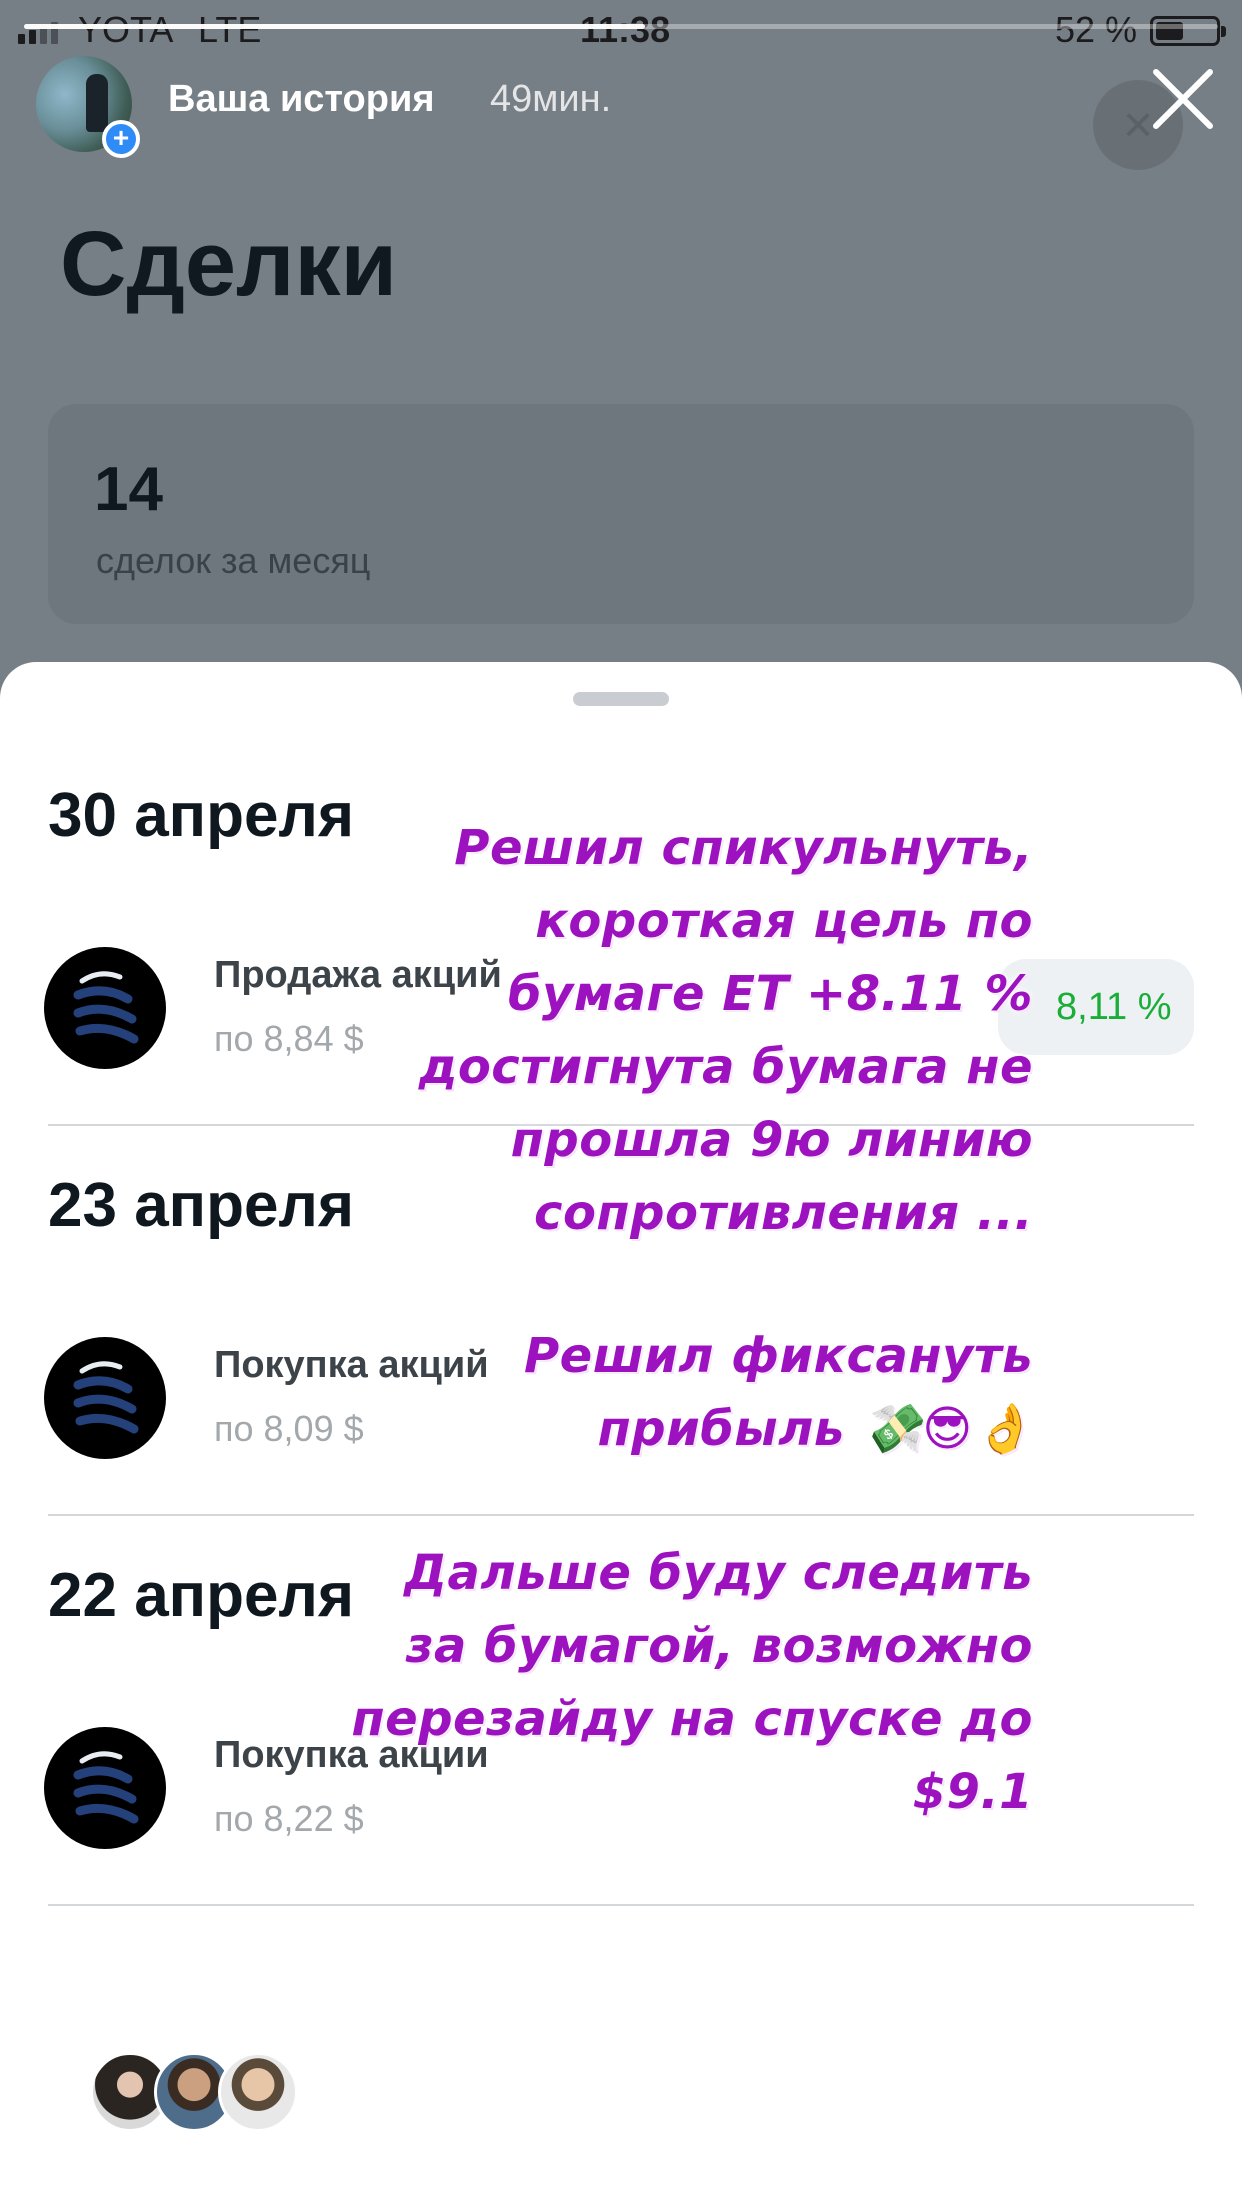  Describe the element at coordinates (233, 560) in the screenshot. I see `deals-count-label: сделок за месяц` at that location.